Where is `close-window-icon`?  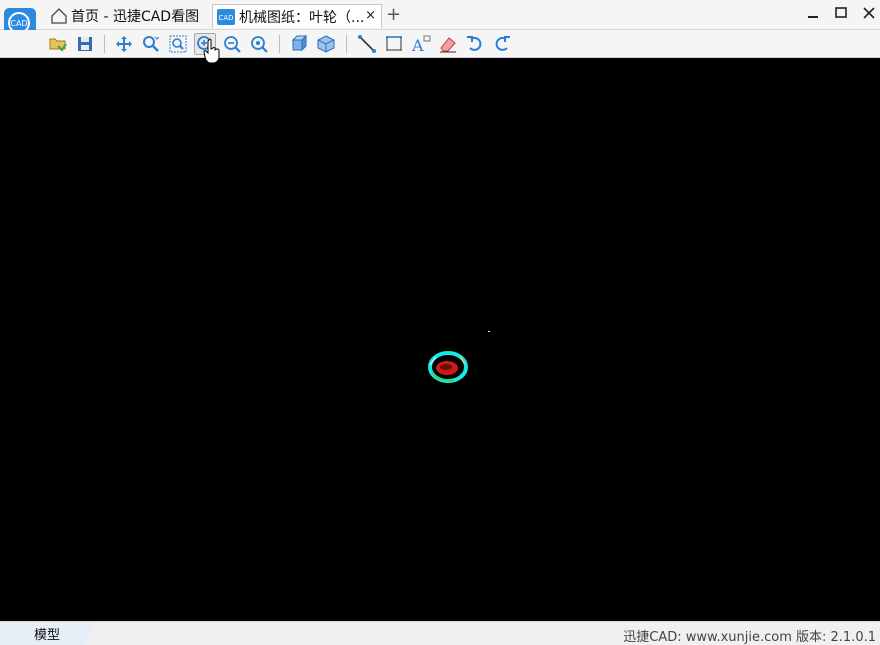
close-window-icon is located at coordinates (869, 13).